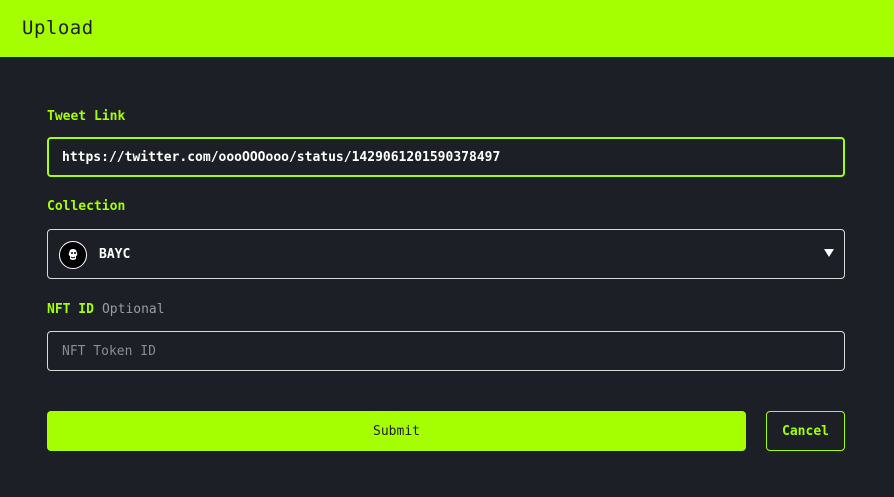 Image resolution: width=894 pixels, height=497 pixels. Describe the element at coordinates (86, 116) in the screenshot. I see `tweet-link-label: Tweet Link` at that location.